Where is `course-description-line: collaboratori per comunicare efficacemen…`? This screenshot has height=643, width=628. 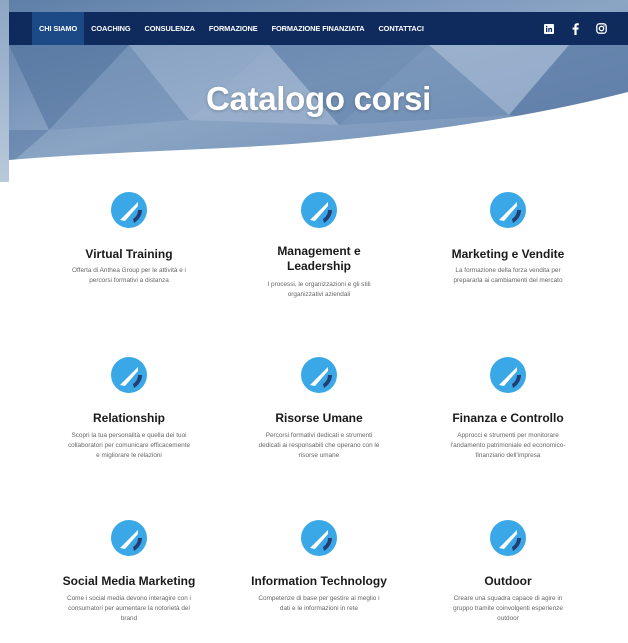 course-description-line: collaboratori per comunicare efficacemen… is located at coordinates (129, 445).